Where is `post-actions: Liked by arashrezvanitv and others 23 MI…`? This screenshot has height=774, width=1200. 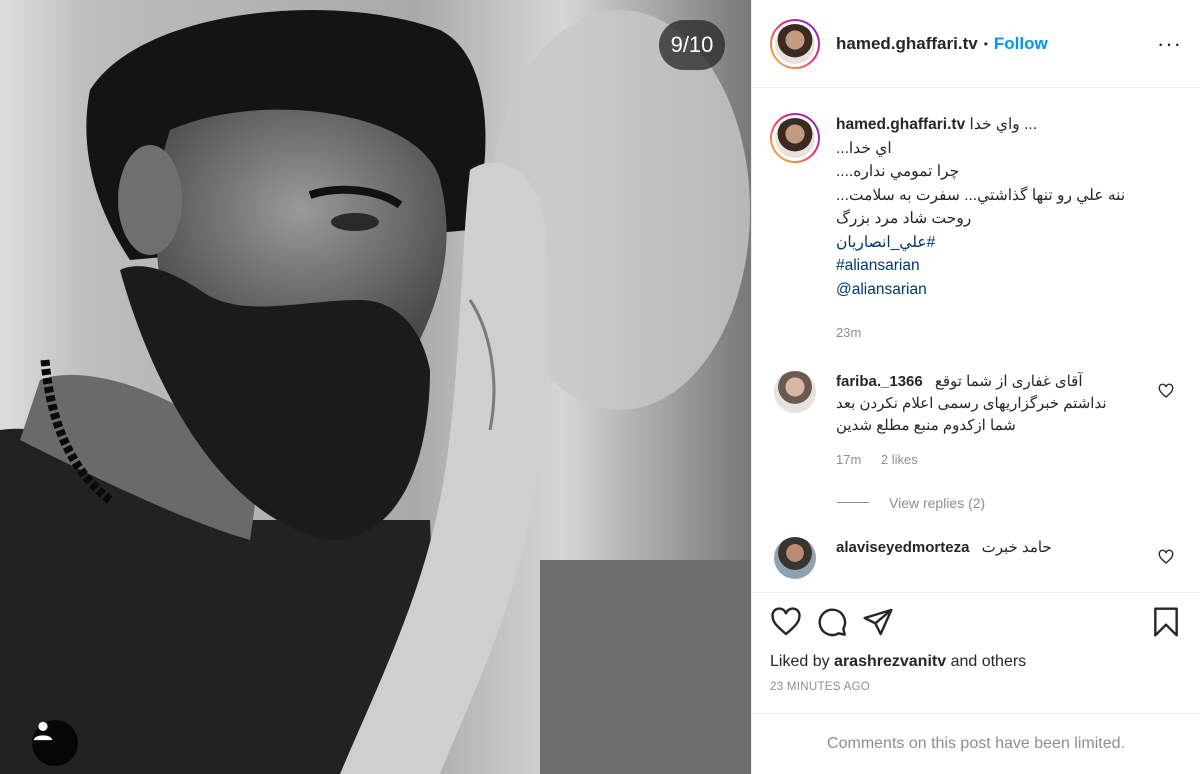
post-actions: Liked by arashrezvanitv and others 23 MI… is located at coordinates (976, 642).